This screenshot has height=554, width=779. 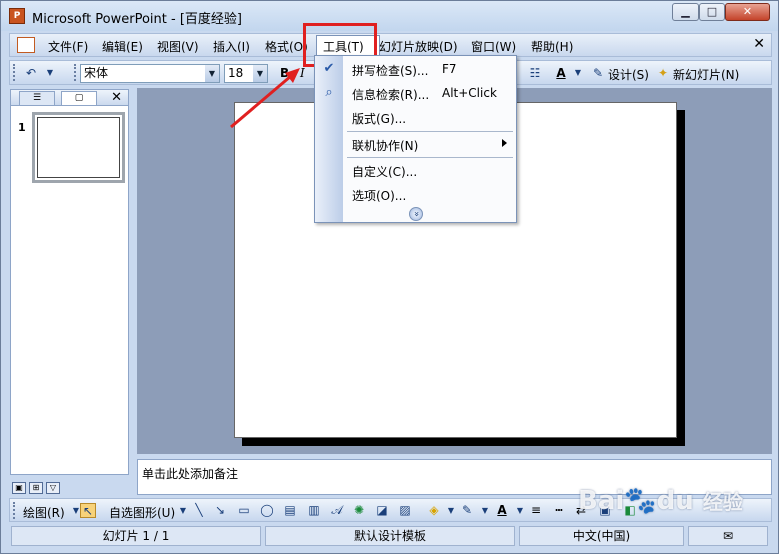 I want to click on menu-item-research: ⌕ 信息检索(R)... Alt+Click, so click(x=415, y=94).